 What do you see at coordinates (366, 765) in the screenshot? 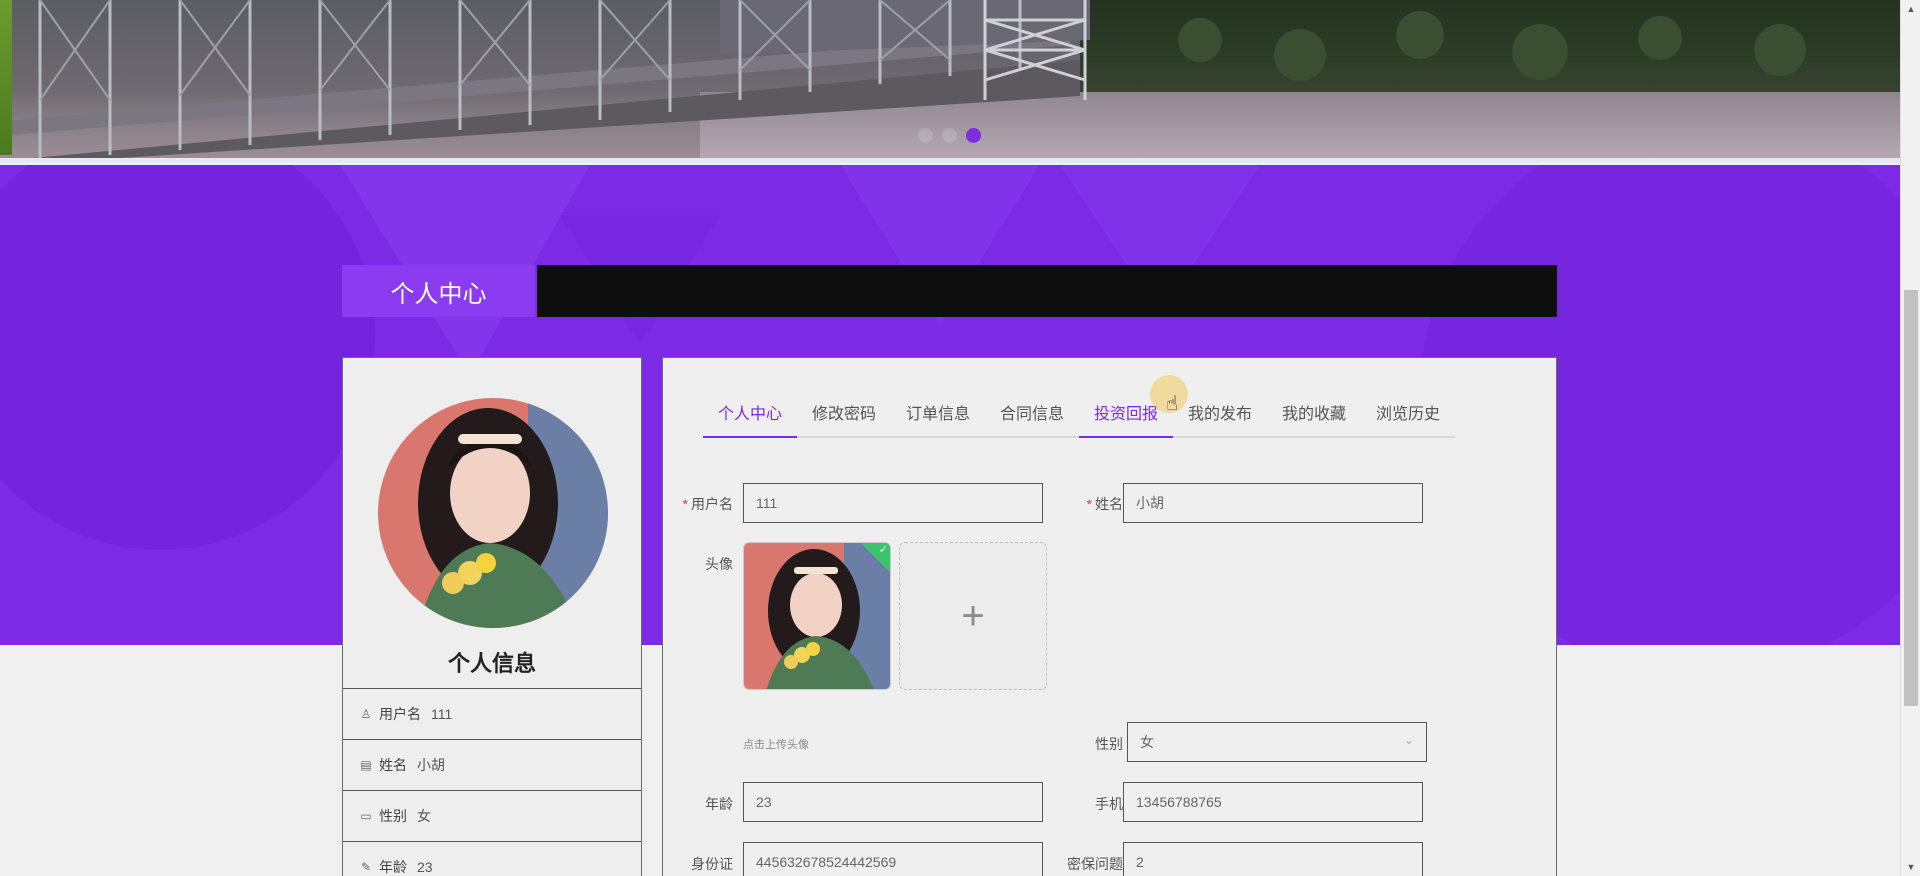
I see `id-card-icon: ▤` at bounding box center [366, 765].